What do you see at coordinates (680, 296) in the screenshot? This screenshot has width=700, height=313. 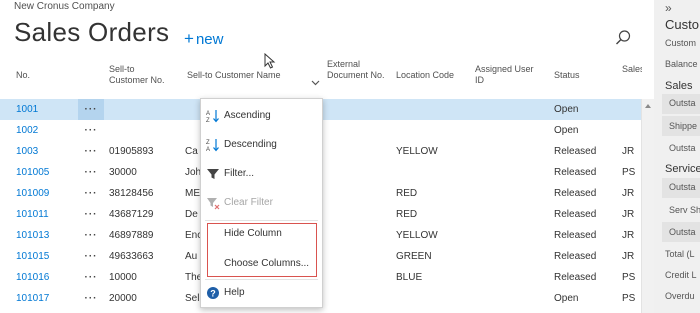 I see `factbox-item: Overdu` at bounding box center [680, 296].